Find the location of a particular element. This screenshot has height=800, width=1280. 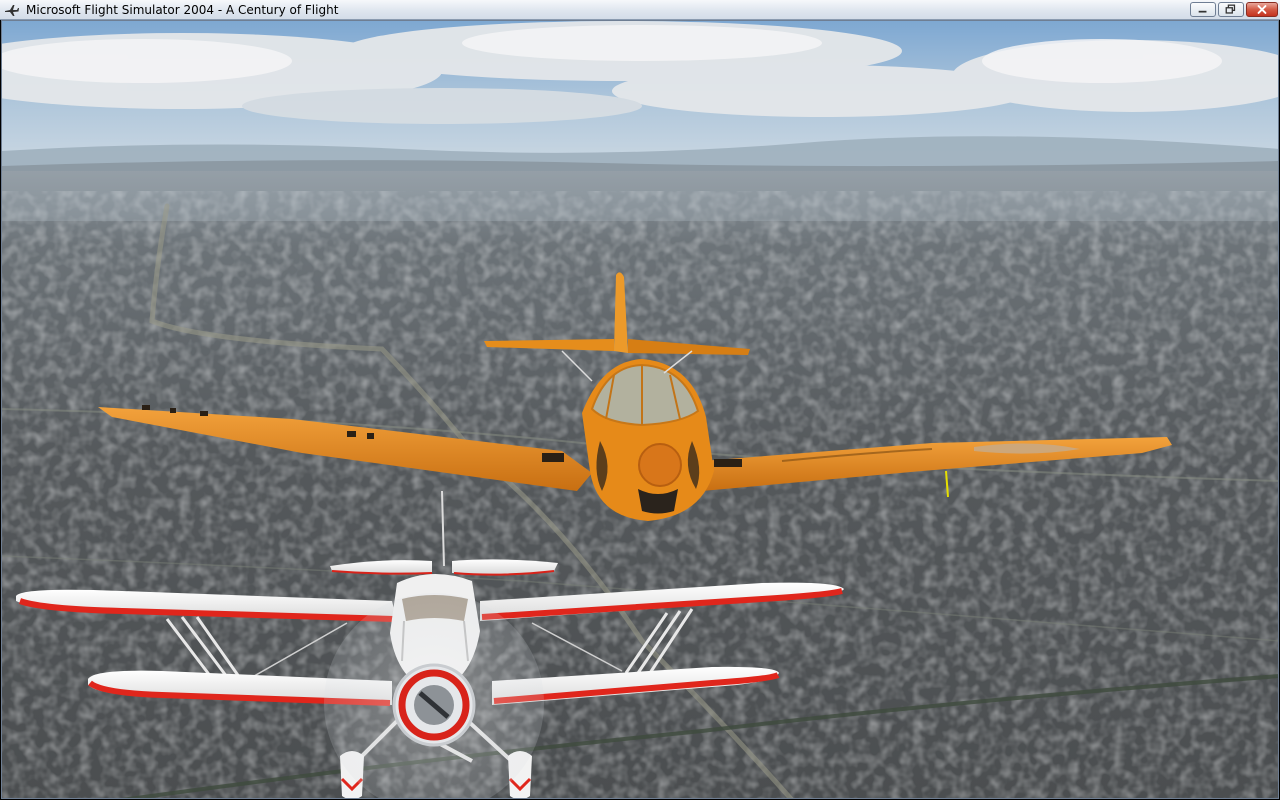

restore-icon is located at coordinates (1230, 9).